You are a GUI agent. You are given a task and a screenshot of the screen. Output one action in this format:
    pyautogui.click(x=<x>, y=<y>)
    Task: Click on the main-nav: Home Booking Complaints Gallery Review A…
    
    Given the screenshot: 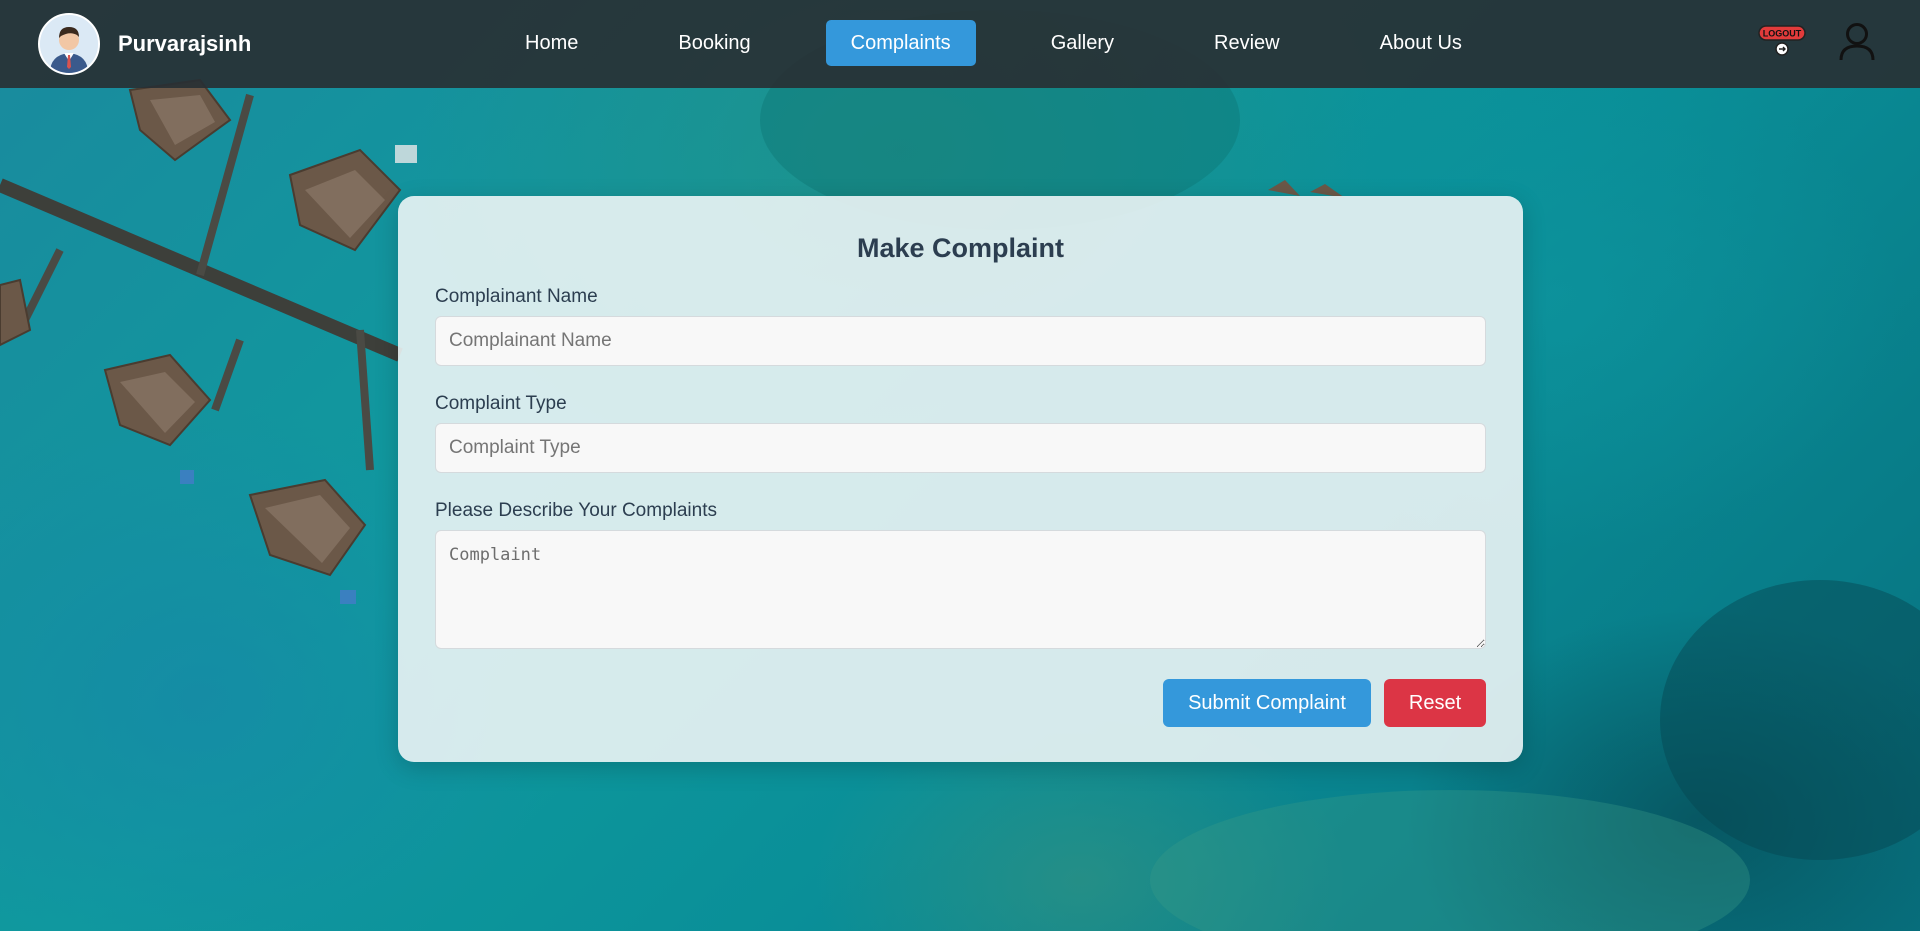 What is the action you would take?
    pyautogui.click(x=1018, y=43)
    